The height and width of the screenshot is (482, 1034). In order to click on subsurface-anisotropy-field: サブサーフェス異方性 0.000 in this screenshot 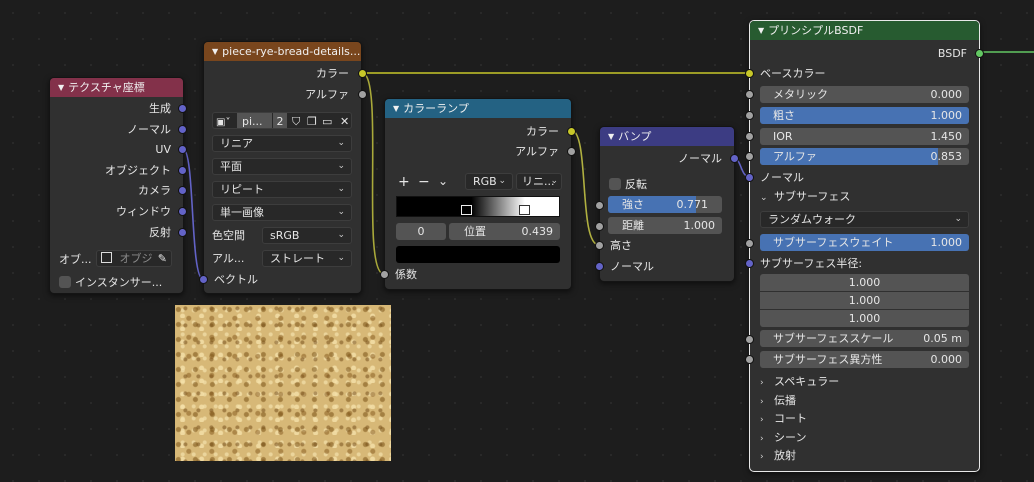, I will do `click(864, 359)`.